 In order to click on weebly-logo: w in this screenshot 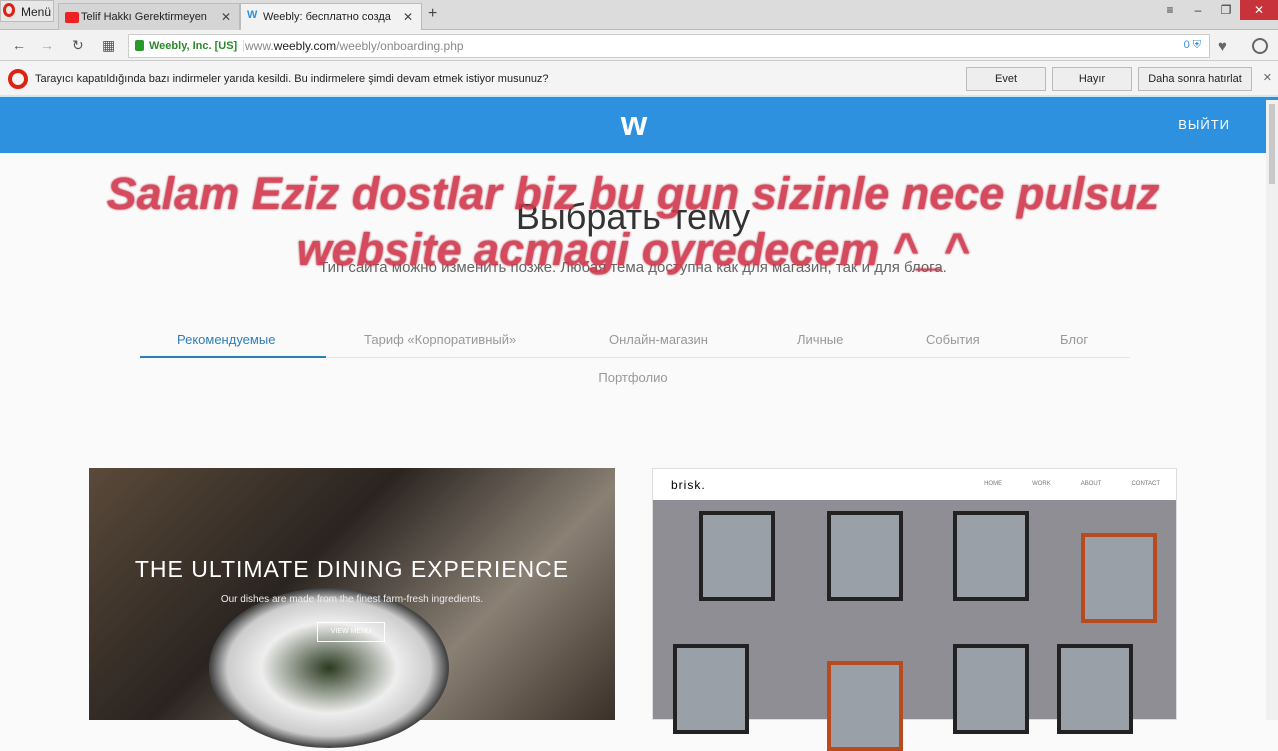, I will do `click(634, 125)`.